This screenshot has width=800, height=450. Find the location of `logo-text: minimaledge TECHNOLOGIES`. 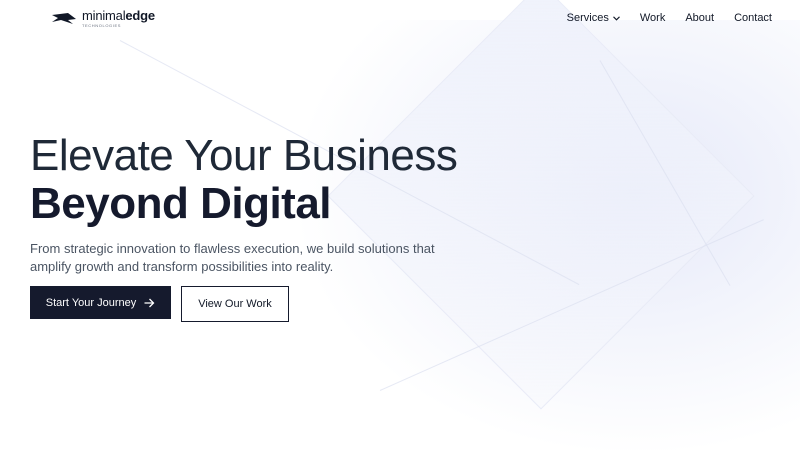

logo-text: minimaledge TECHNOLOGIES is located at coordinates (118, 18).